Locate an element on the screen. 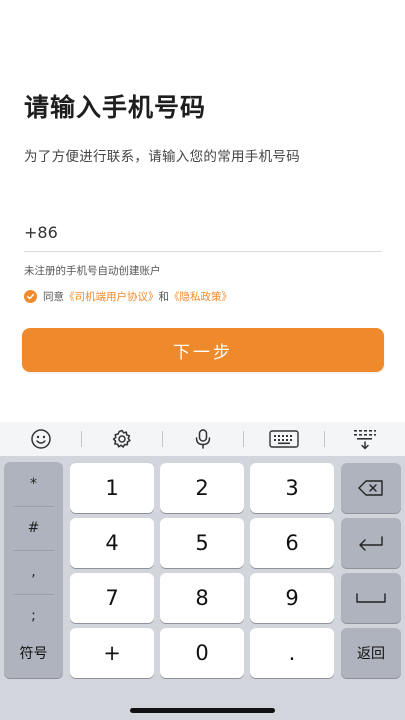  agreement-and: 和 is located at coordinates (164, 297).